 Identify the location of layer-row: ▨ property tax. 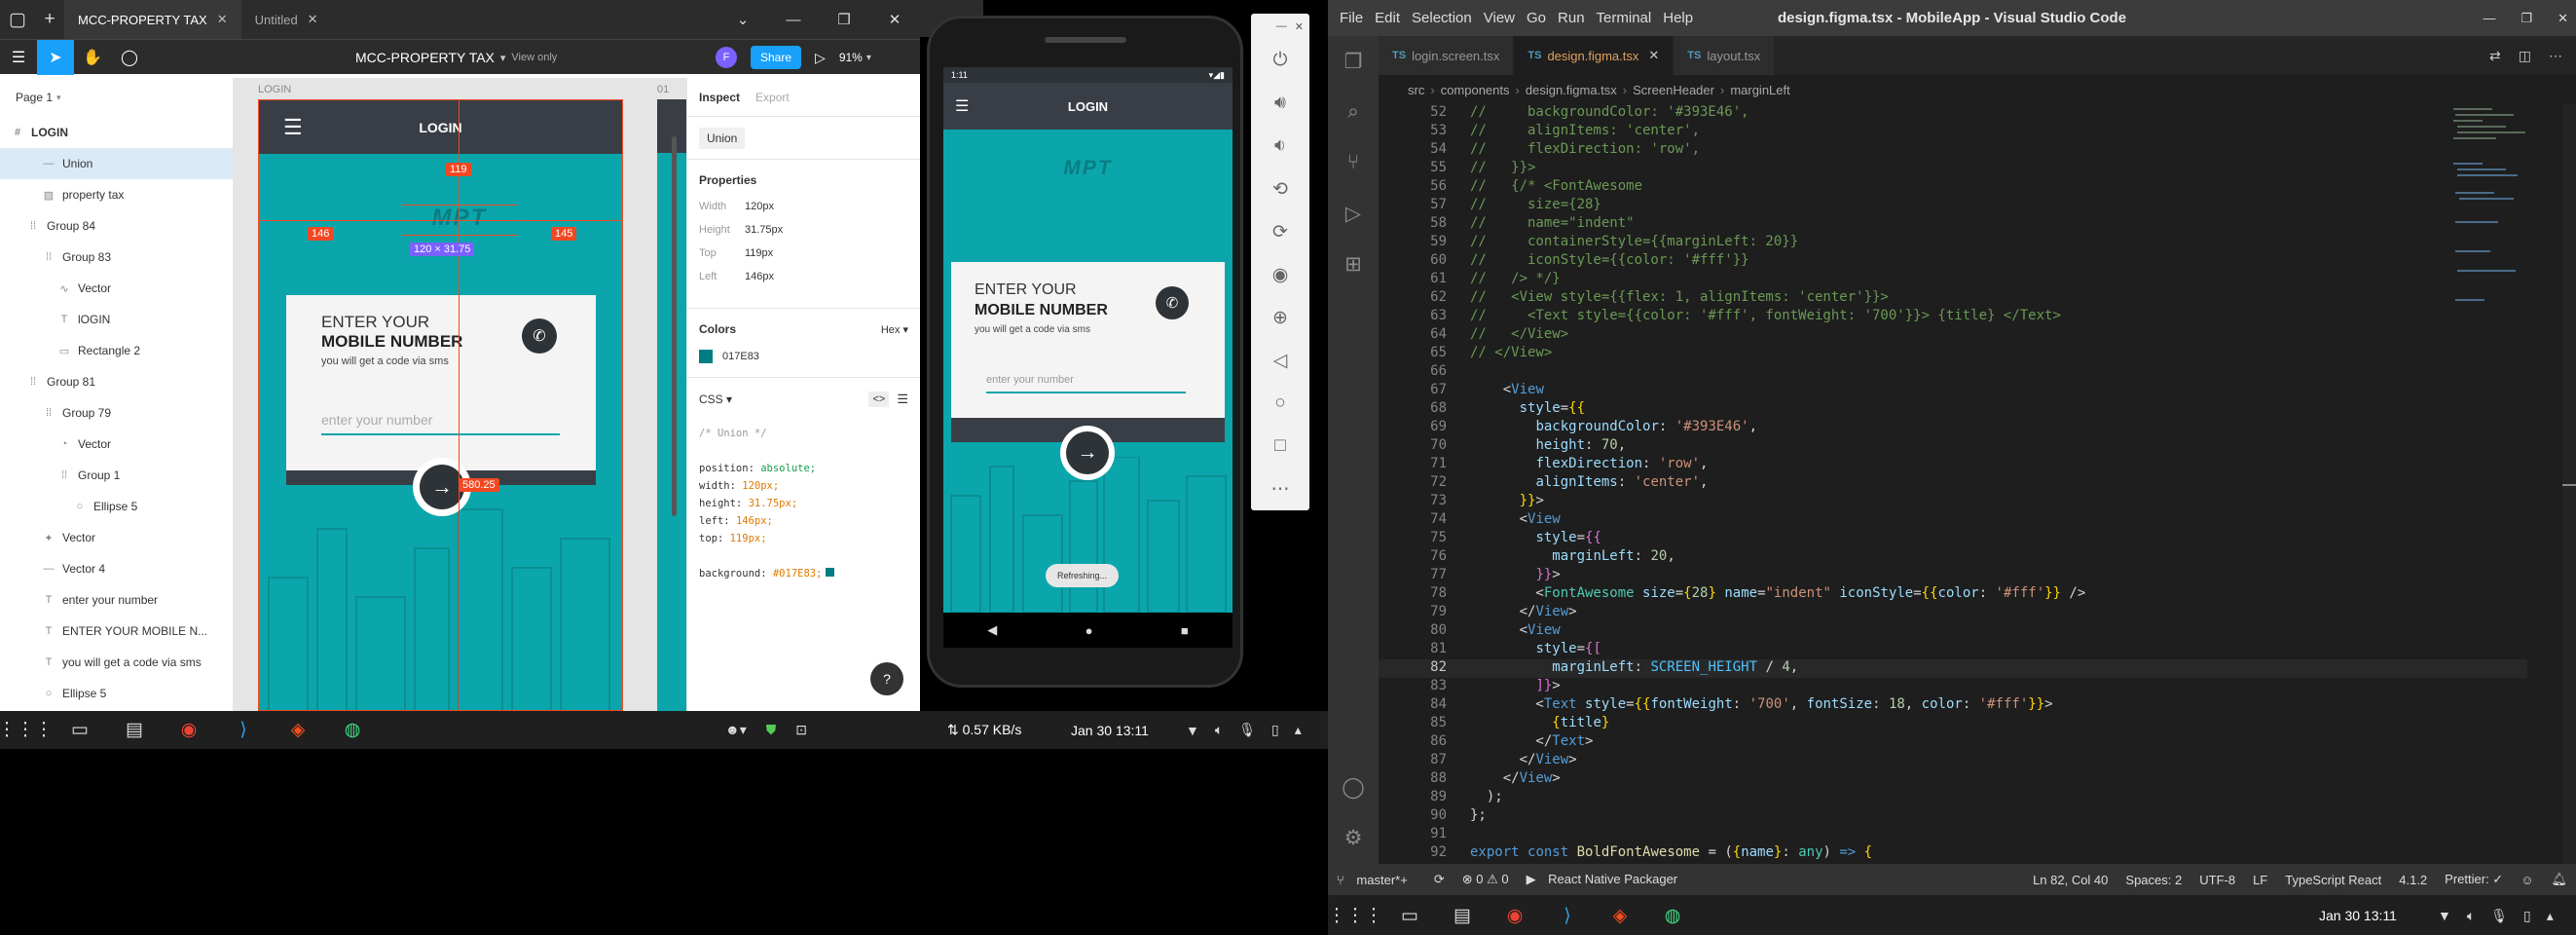
(116, 195).